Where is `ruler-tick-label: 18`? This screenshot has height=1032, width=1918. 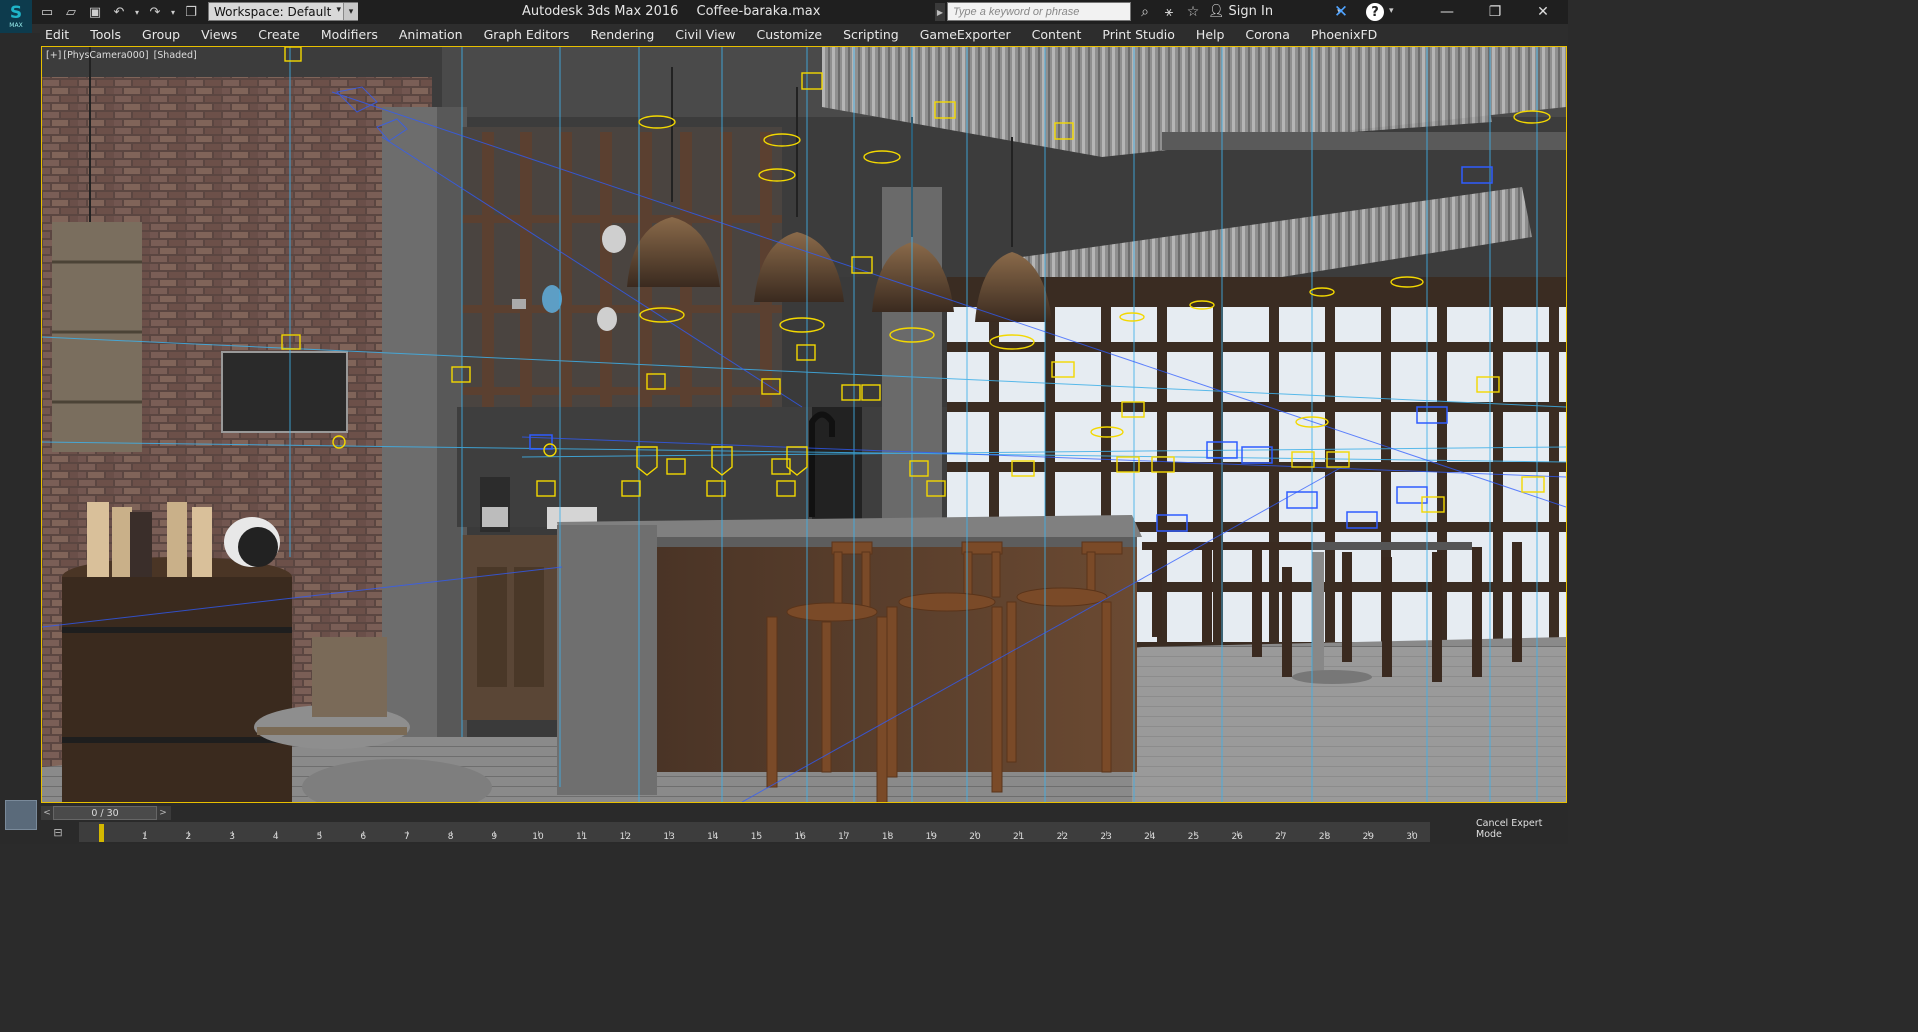 ruler-tick-label: 18 is located at coordinates (887, 837).